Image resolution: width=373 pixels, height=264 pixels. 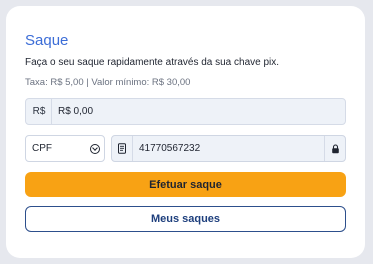 I want to click on pix-key-input, so click(x=228, y=148).